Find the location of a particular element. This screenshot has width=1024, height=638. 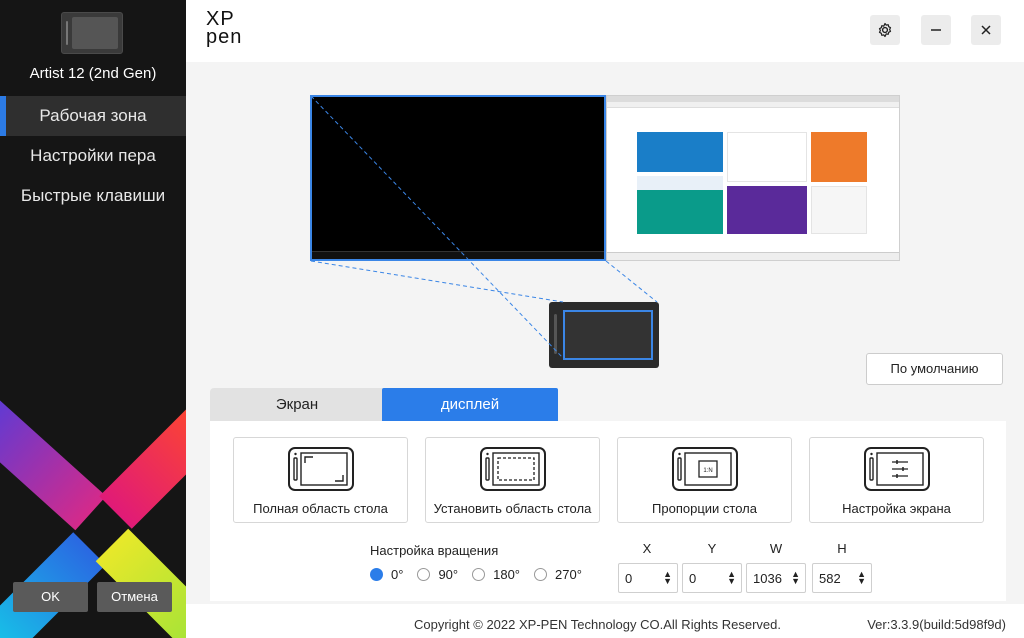

w-stepper: 1036 ▲ ▼ is located at coordinates (776, 578).